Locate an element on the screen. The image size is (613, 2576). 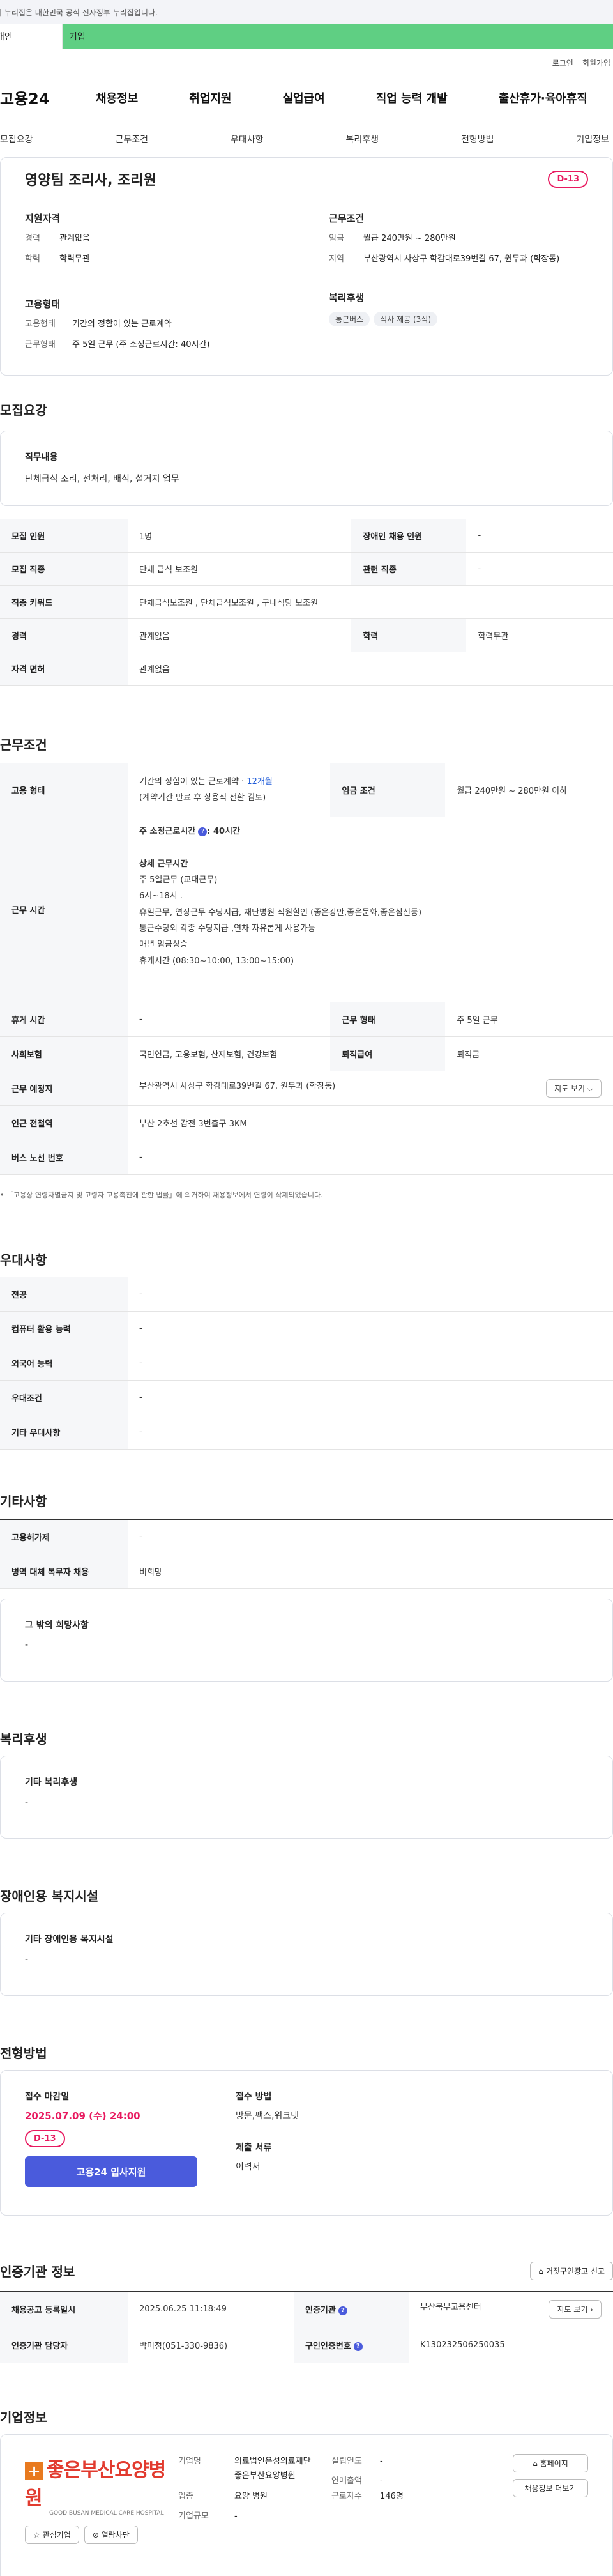
subnav-conditions: 근무조건 is located at coordinates (131, 139).